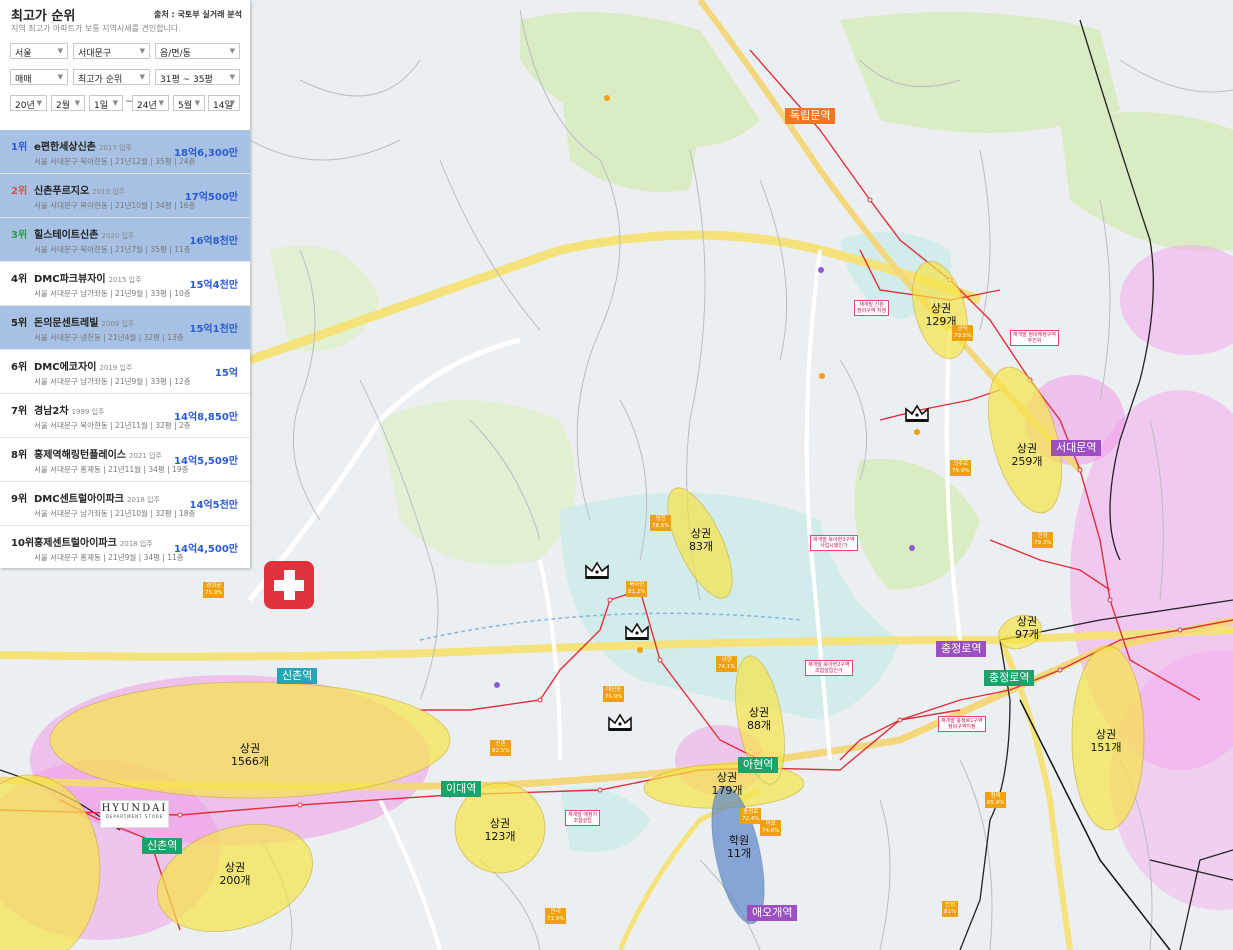  Describe the element at coordinates (162, 846) in the screenshot. I see `station-sinchon-line2: 신촌역` at that location.